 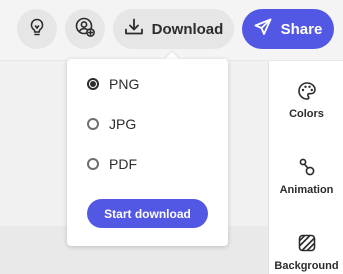 I want to click on option-label-pdf: PDF, so click(x=123, y=164).